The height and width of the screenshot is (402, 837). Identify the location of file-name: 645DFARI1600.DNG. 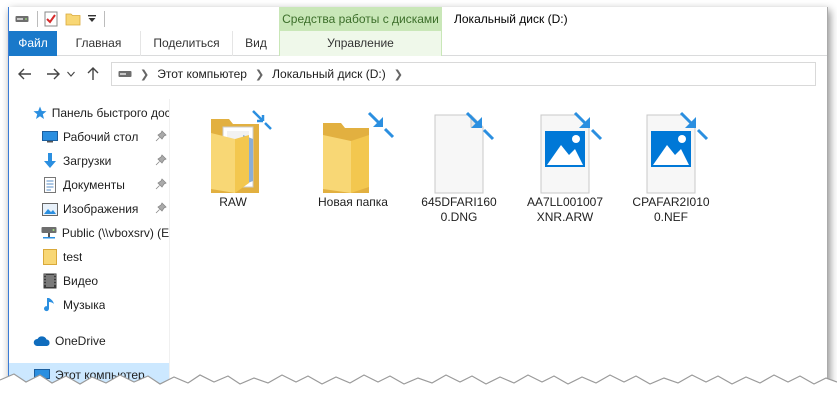
(459, 209).